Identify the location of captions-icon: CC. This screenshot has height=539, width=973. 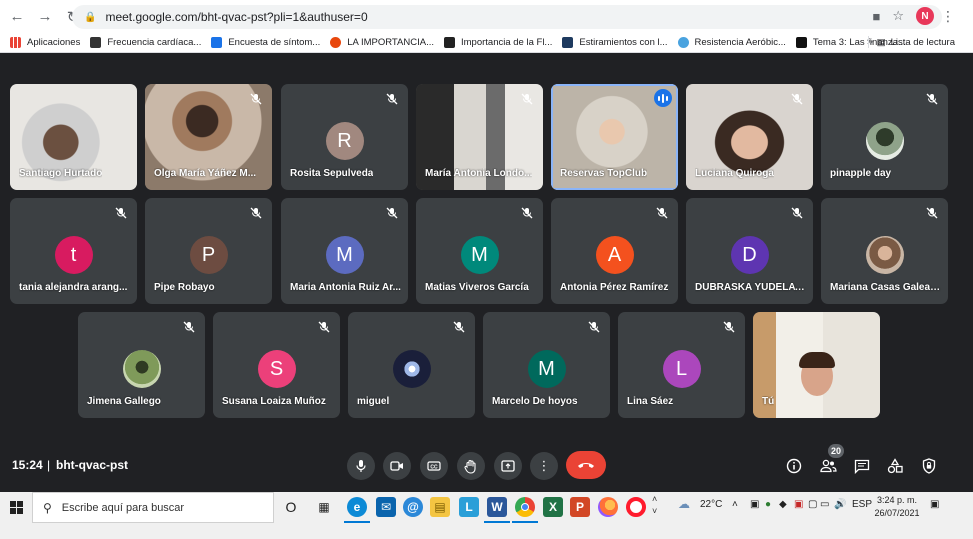
(434, 466).